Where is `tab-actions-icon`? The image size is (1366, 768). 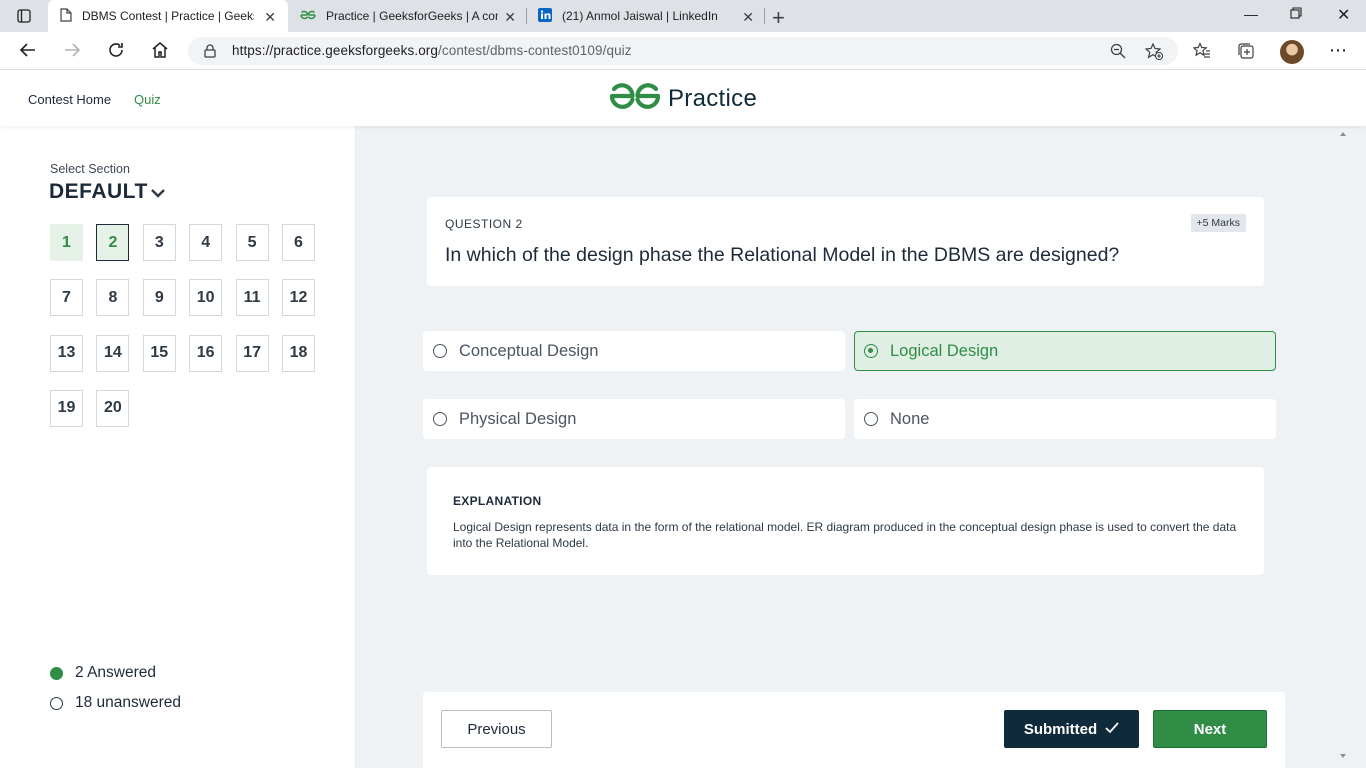 tab-actions-icon is located at coordinates (24, 16).